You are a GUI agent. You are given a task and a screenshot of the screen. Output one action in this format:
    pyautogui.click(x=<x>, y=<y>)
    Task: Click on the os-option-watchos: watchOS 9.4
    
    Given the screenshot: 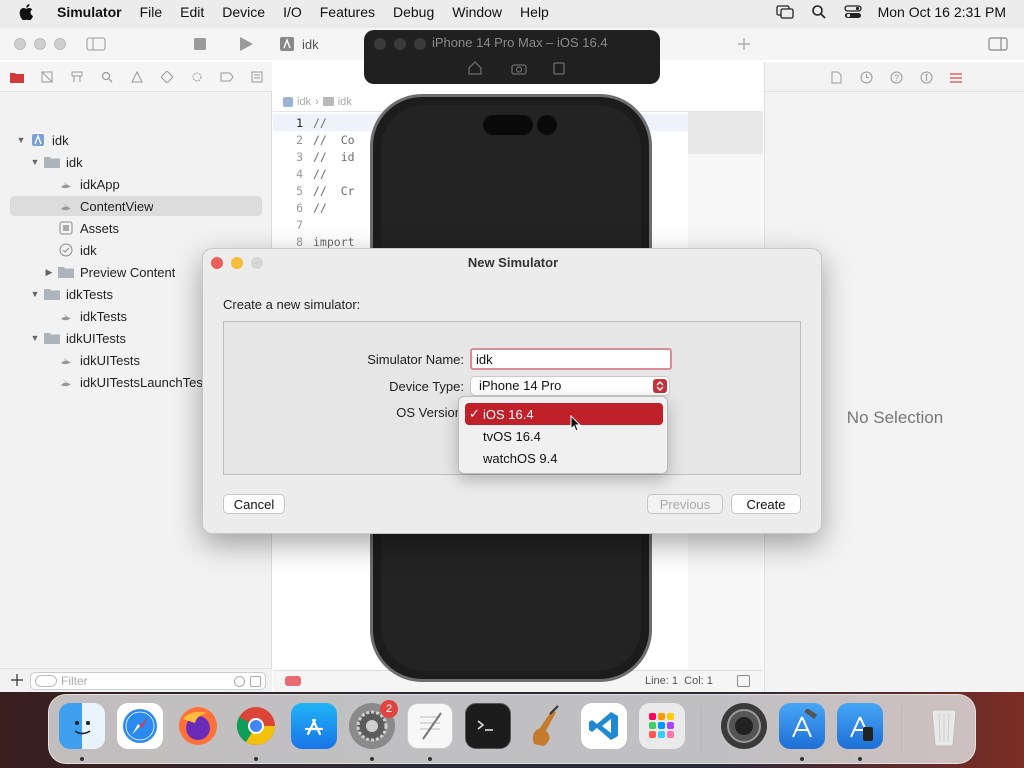 What is the action you would take?
    pyautogui.click(x=564, y=458)
    